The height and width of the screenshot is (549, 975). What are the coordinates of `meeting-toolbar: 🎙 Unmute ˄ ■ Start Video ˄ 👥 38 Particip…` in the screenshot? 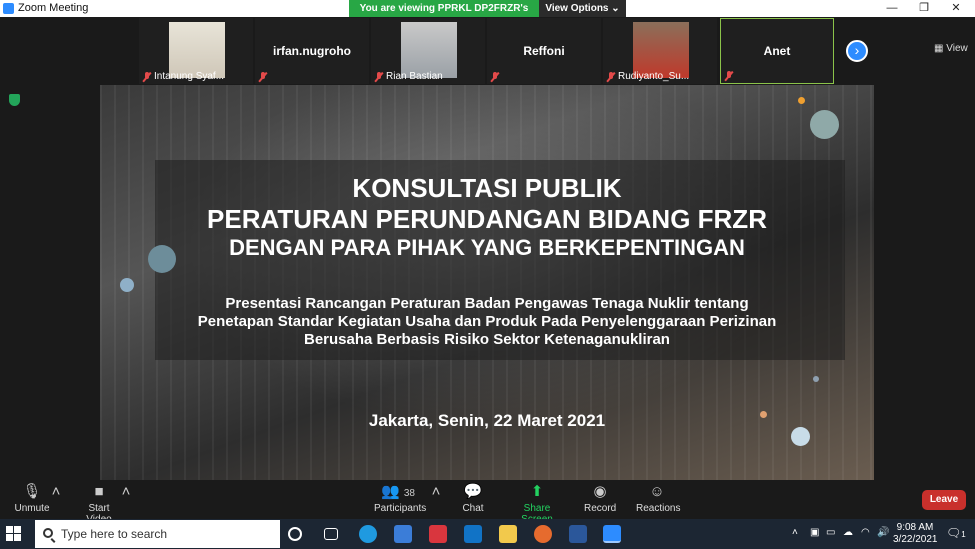 It's located at (487, 503).